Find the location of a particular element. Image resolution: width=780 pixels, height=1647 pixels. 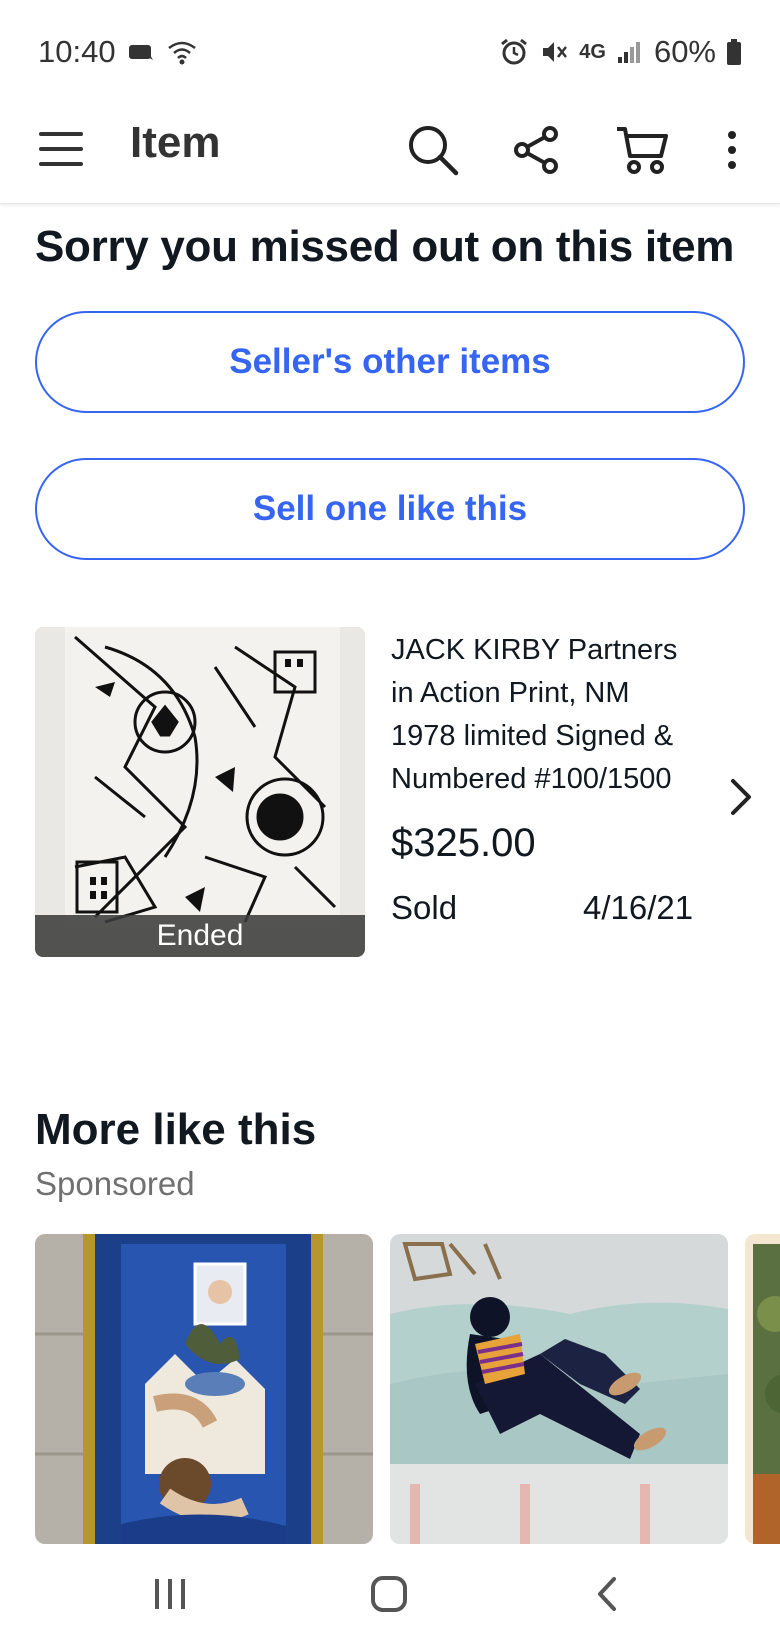

search-button is located at coordinates (433, 150).